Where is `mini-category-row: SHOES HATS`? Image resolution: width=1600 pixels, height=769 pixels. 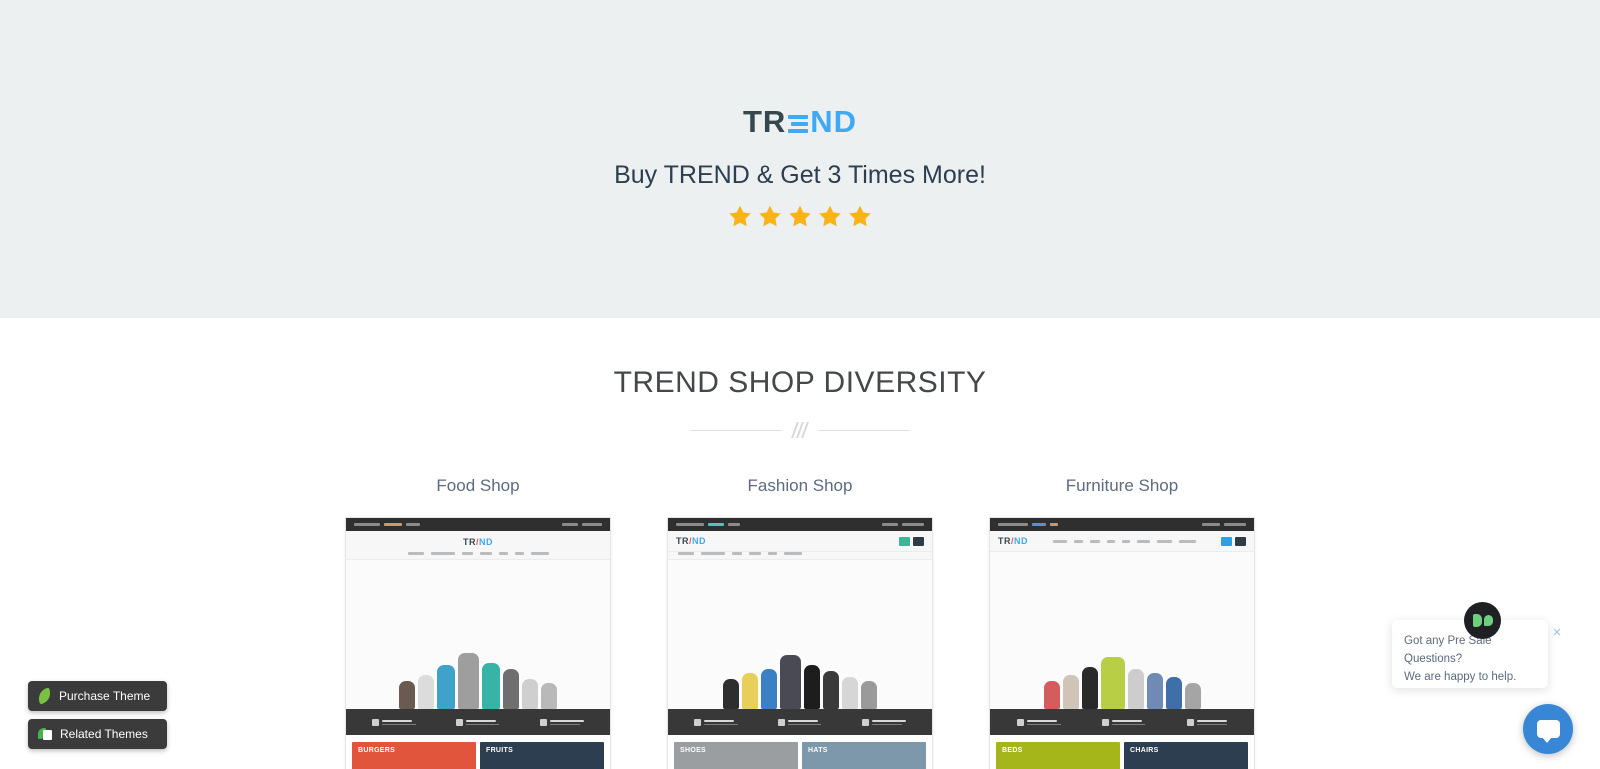
mini-category-row: SHOES HATS is located at coordinates (800, 752).